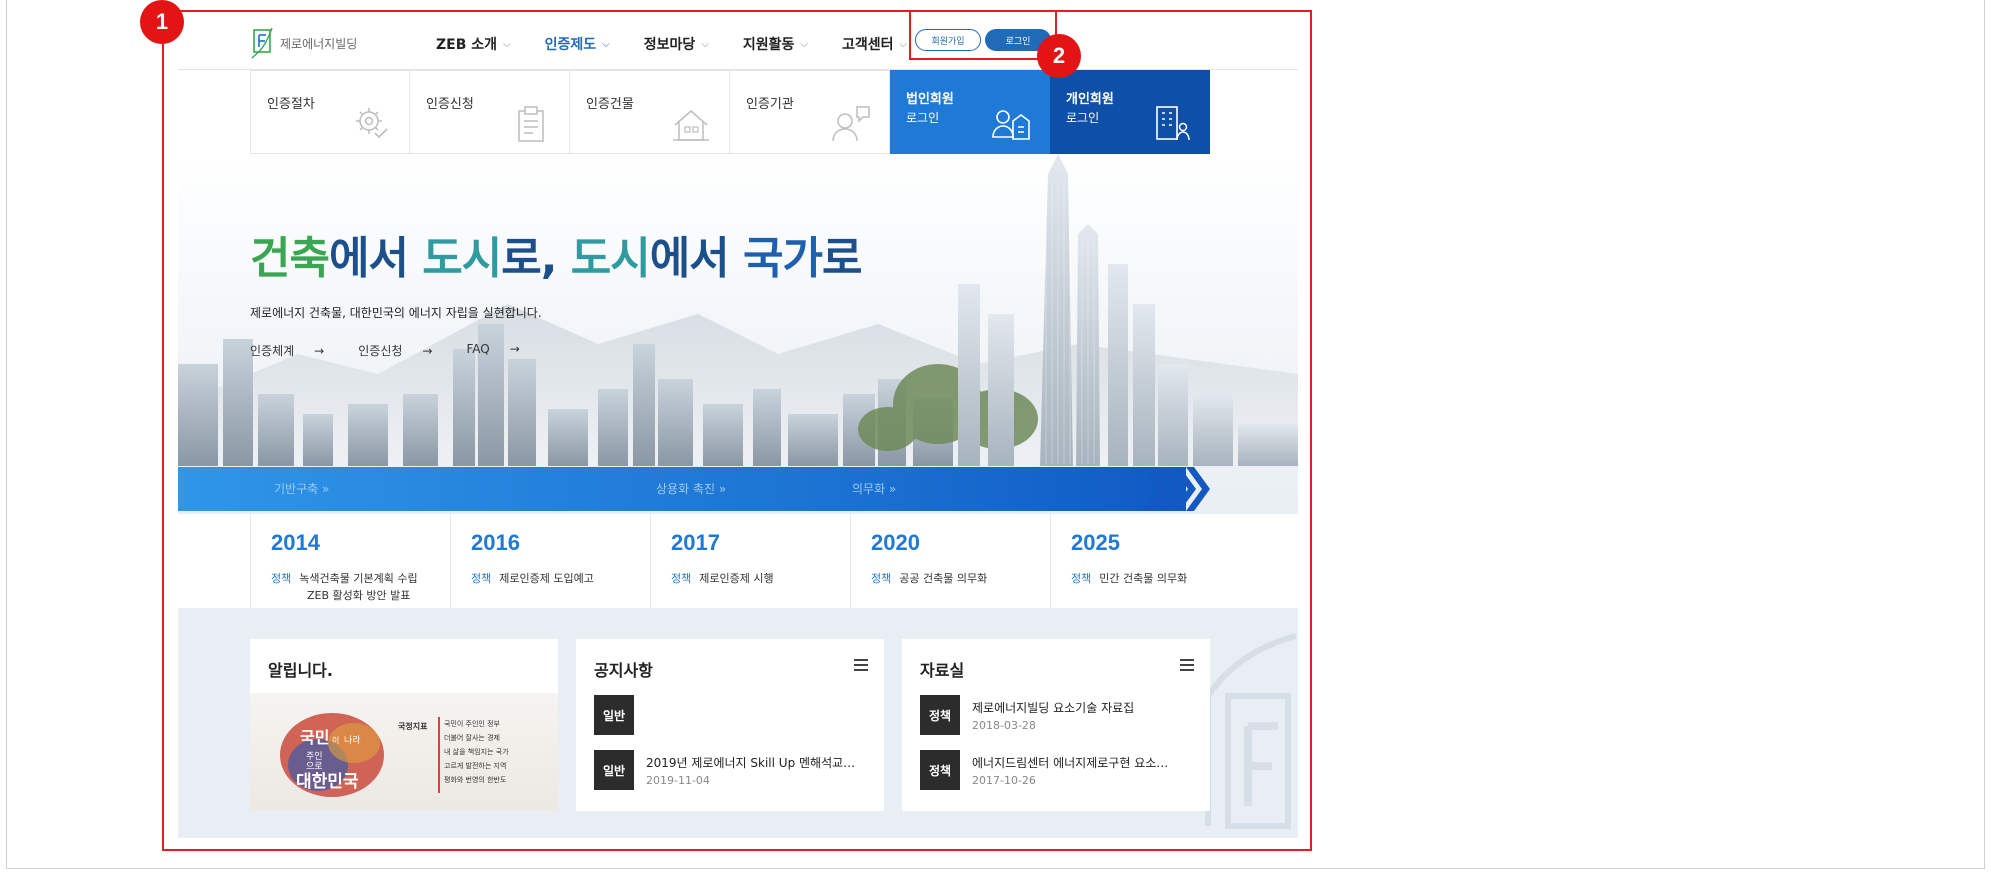  What do you see at coordinates (1059, 56) in the screenshot?
I see `annotation-marker: 2` at bounding box center [1059, 56].